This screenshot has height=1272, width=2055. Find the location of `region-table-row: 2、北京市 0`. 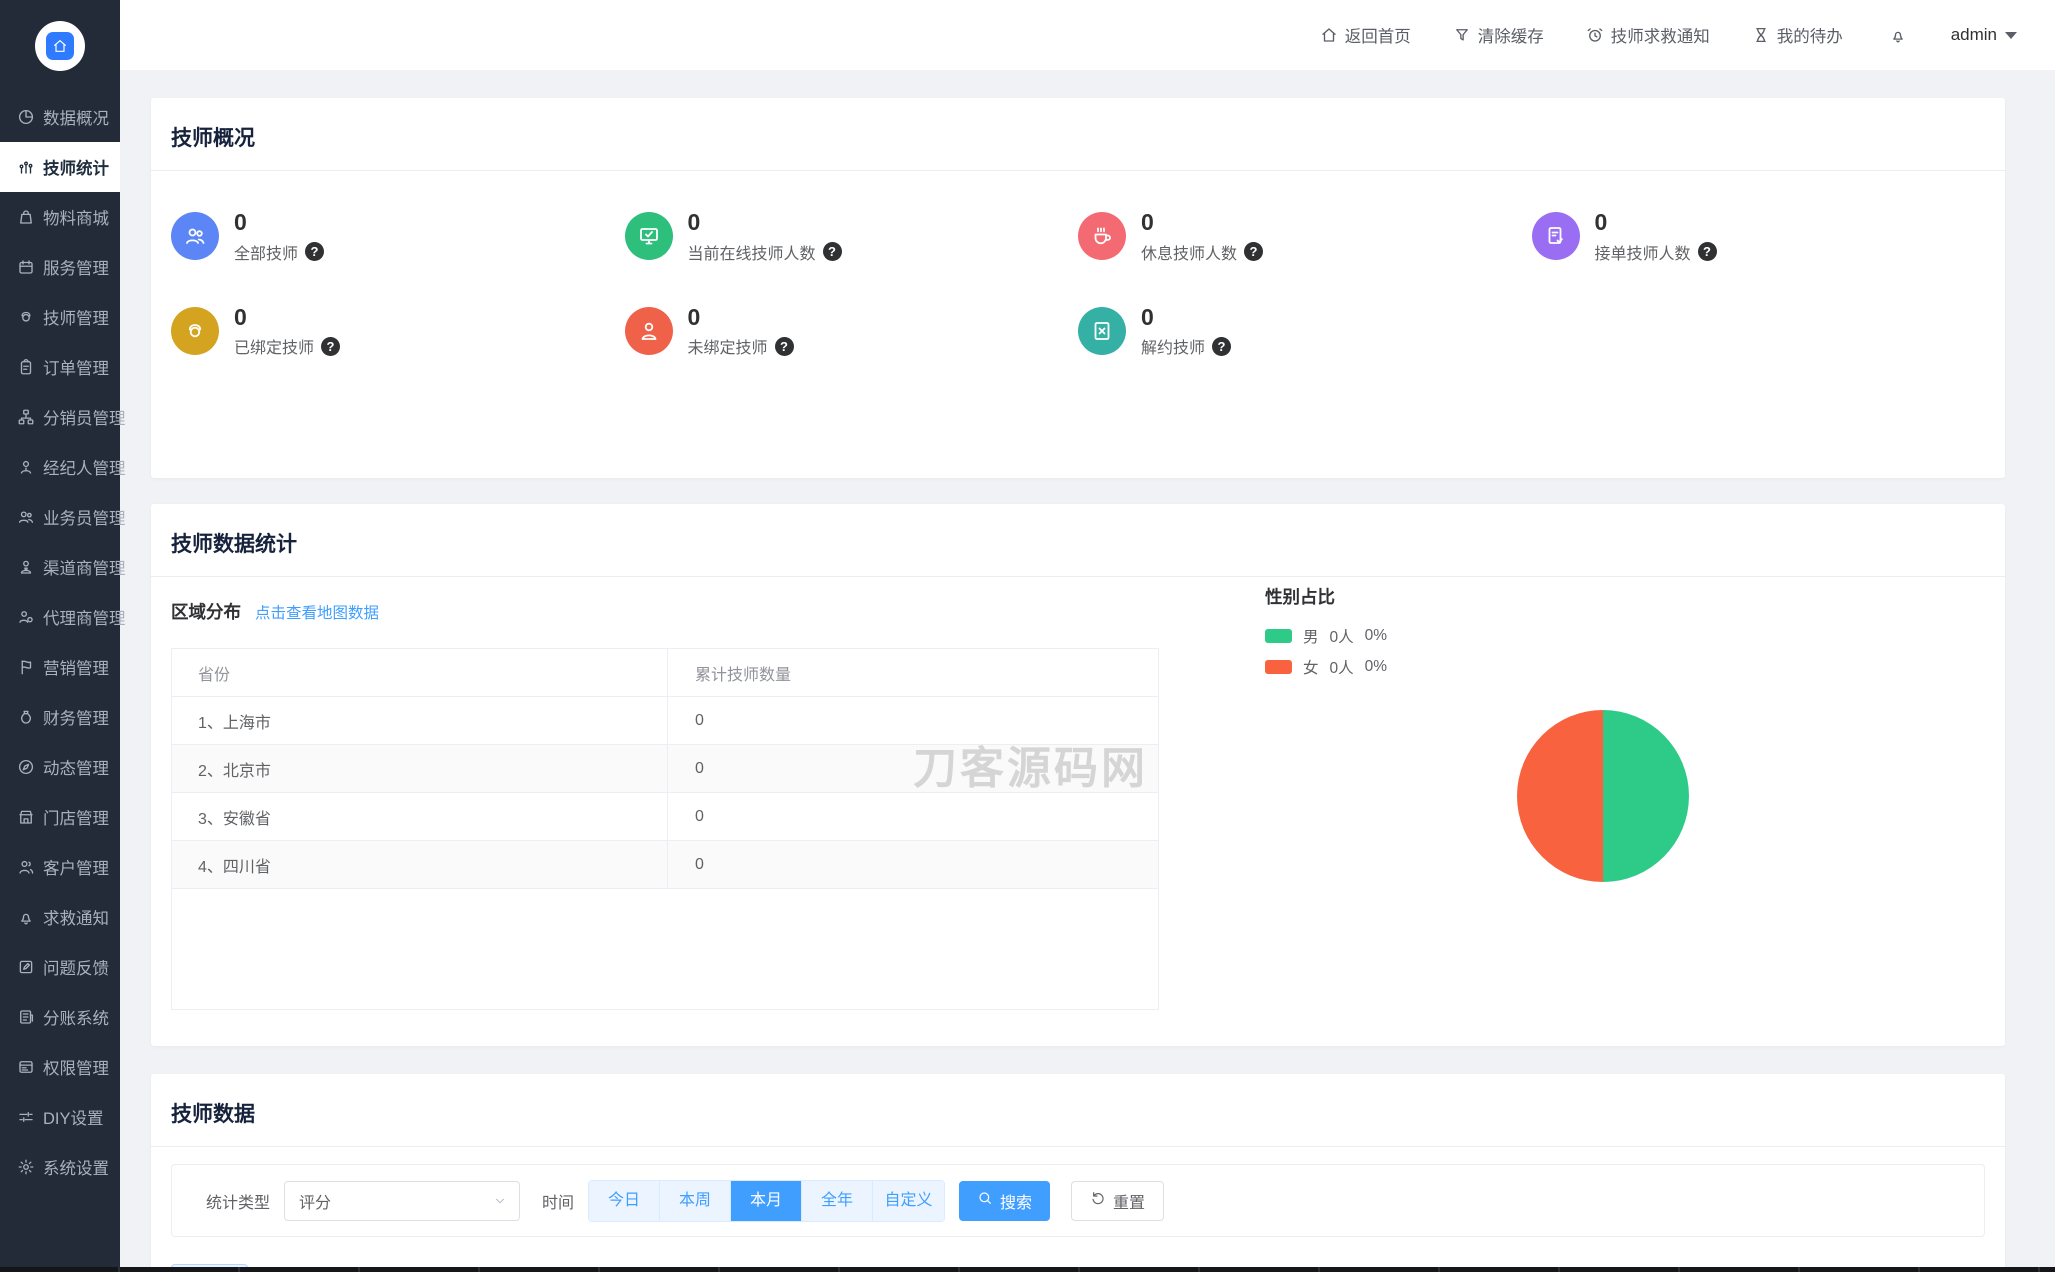

region-table-row: 2、北京市 0 is located at coordinates (665, 769).